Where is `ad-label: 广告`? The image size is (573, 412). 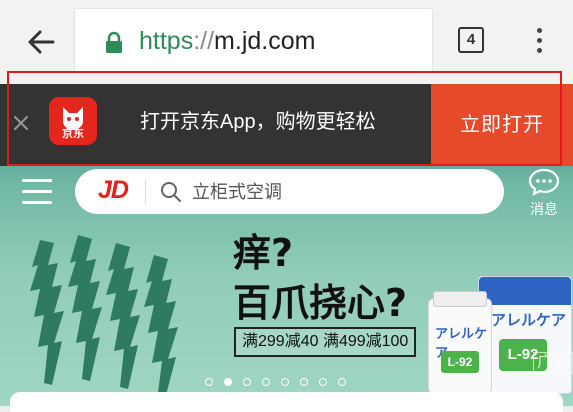 ad-label: 广告 is located at coordinates (553, 363).